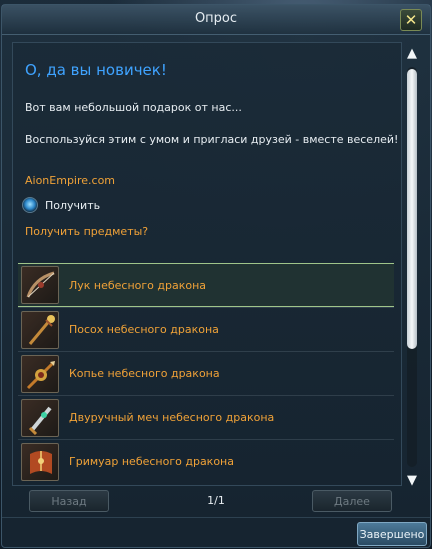 The height and width of the screenshot is (549, 432). I want to click on scrollbar: ▲ ▼, so click(412, 267).